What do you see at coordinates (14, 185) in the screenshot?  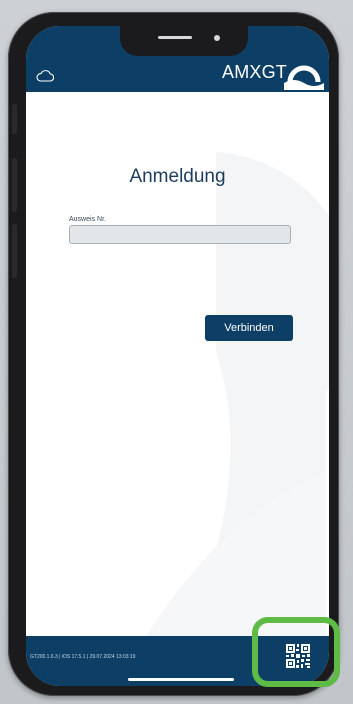 I see `volume-up-button` at bounding box center [14, 185].